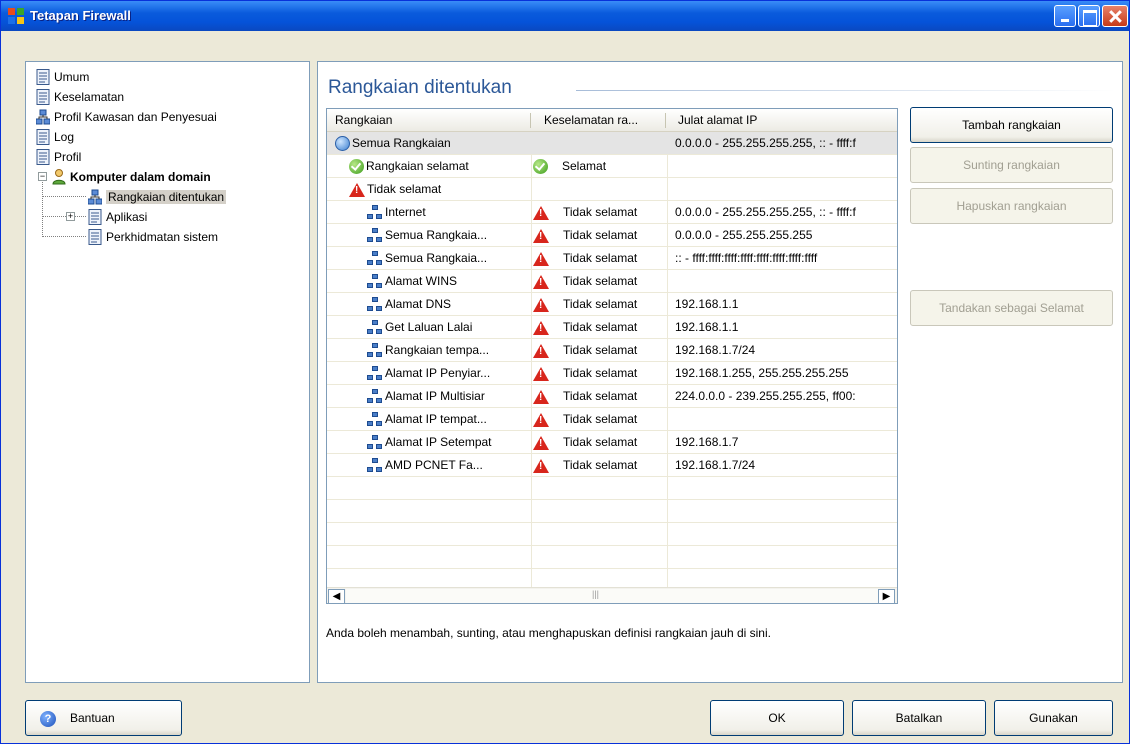 Image resolution: width=1130 pixels, height=744 pixels. Describe the element at coordinates (42, 176) in the screenshot. I see `collapse-toggle: −` at that location.